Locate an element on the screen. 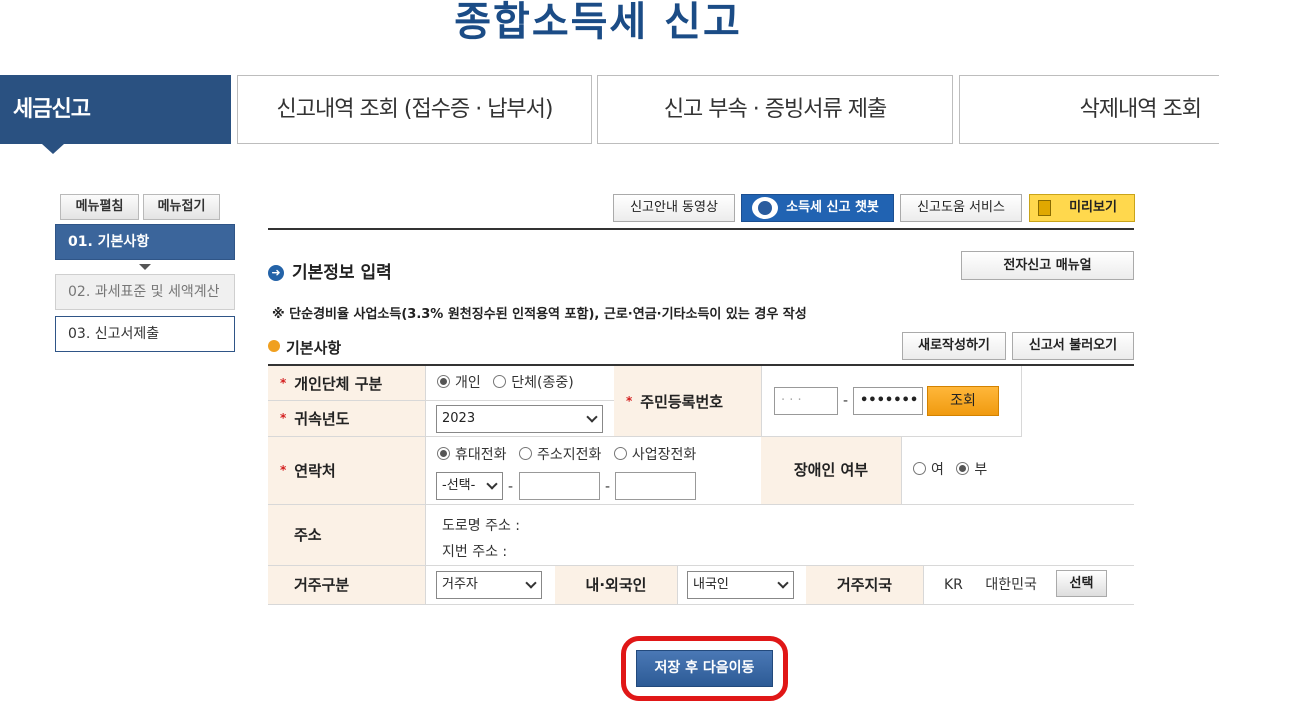  section-title-text: 기본정보 입력 is located at coordinates (342, 273).